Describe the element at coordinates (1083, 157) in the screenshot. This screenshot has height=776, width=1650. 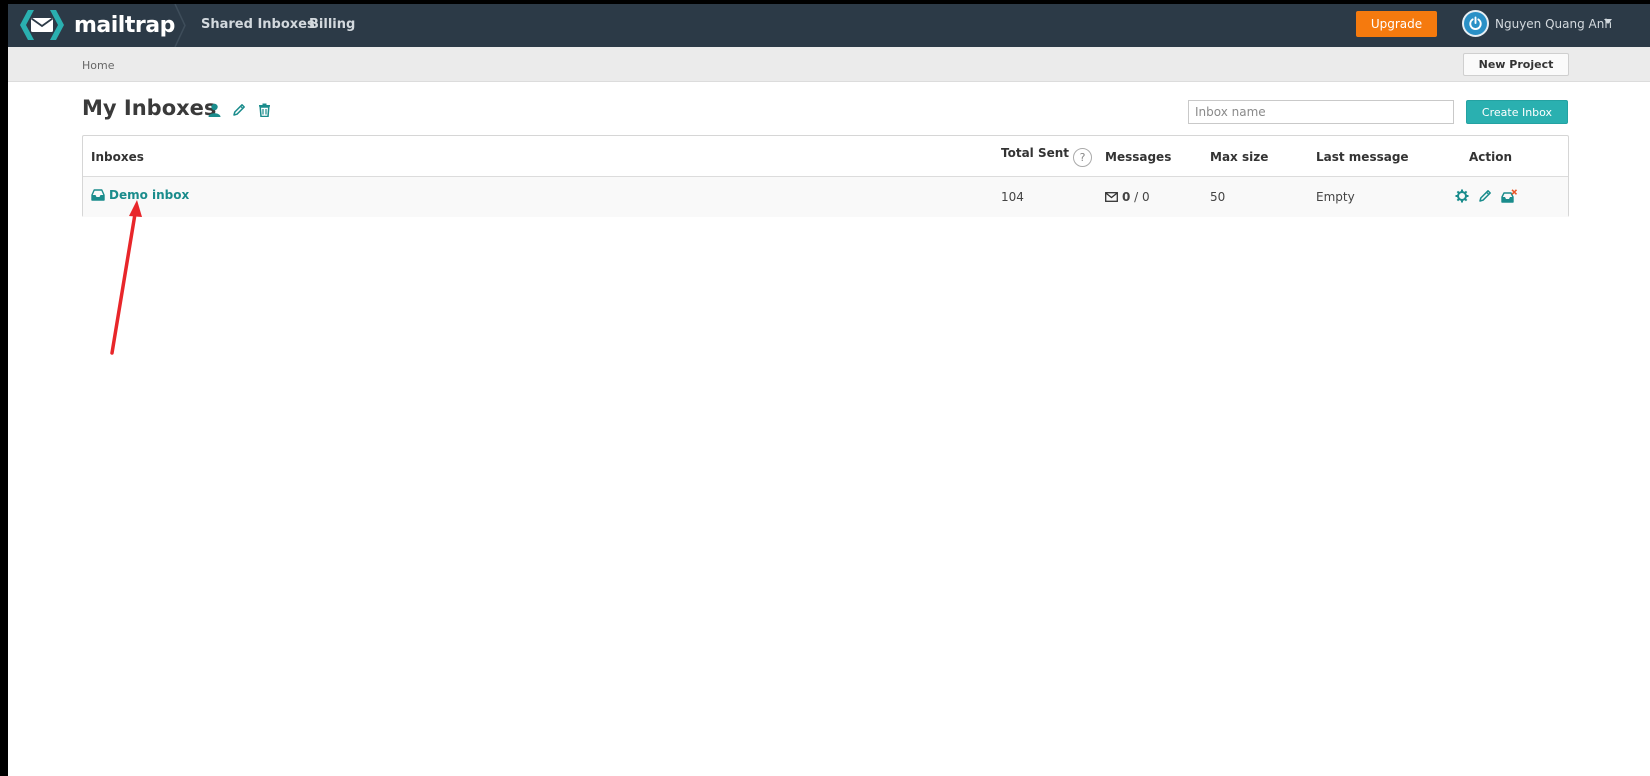
I see `help-icon: ?` at that location.